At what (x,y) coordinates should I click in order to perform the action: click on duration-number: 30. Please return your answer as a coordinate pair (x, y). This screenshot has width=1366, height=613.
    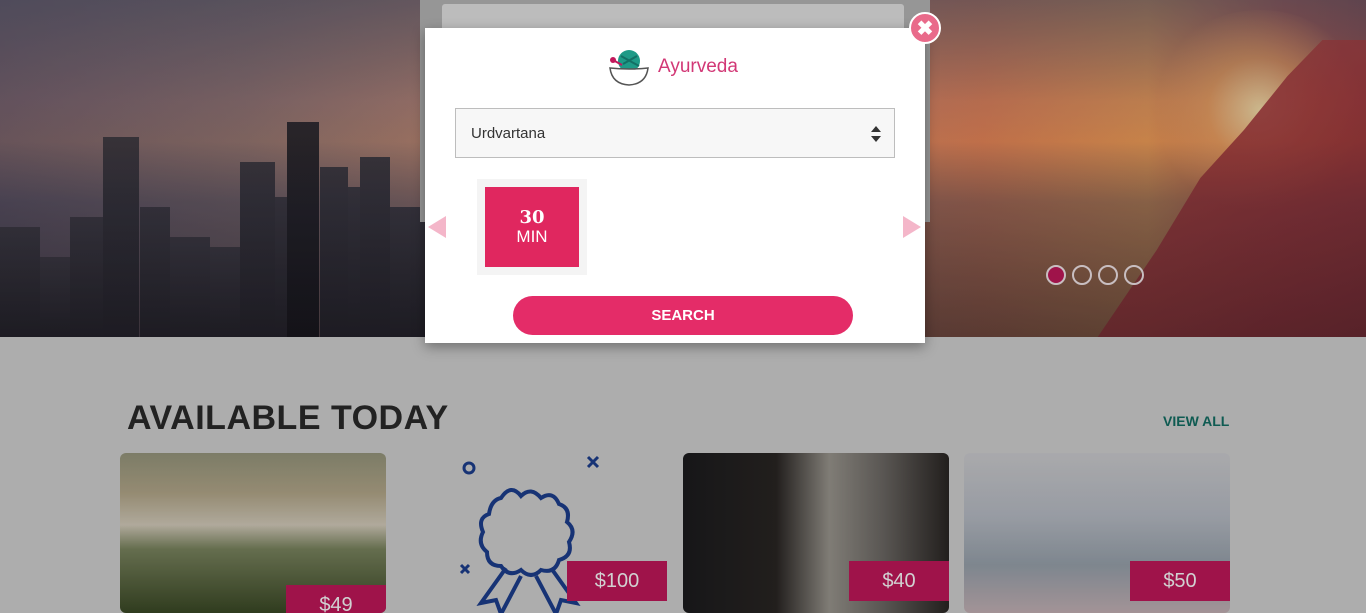
    Looking at the image, I should click on (532, 217).